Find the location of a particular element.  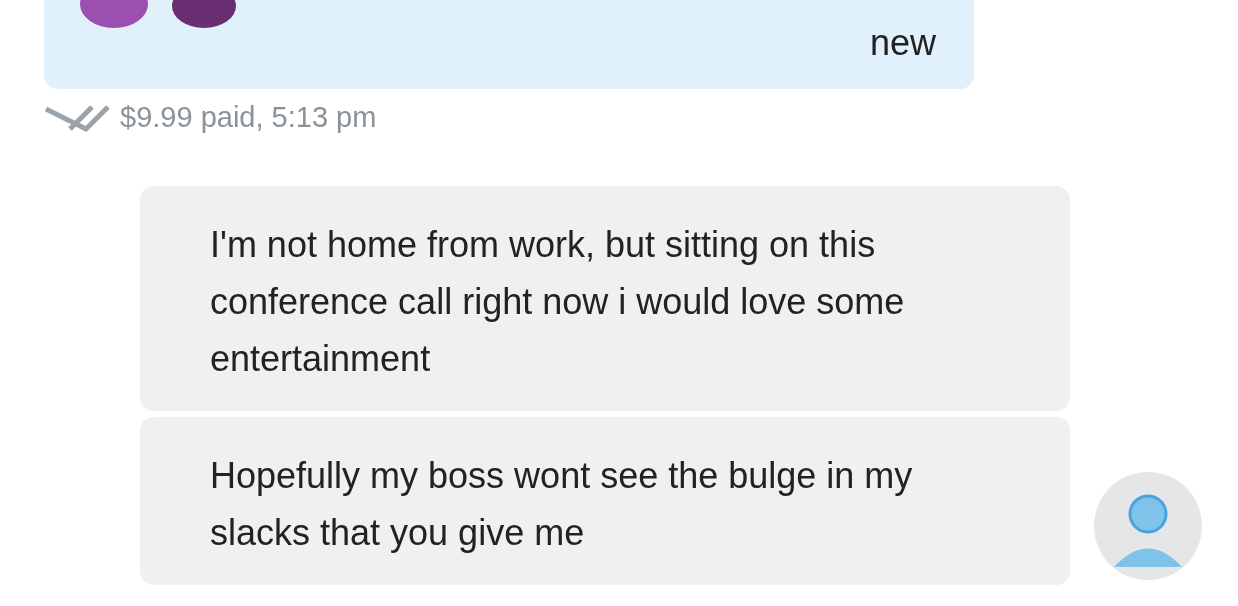

message-text: I'm not home from work, but sitting on this conference call right now i would love some entertainment is located at coordinates (558, 302).